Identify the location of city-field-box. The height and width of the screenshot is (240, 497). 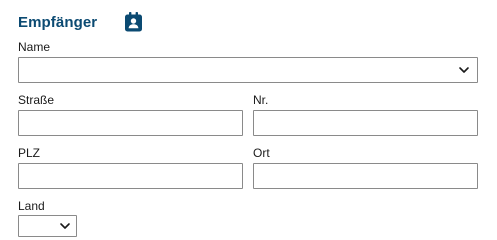
(365, 176).